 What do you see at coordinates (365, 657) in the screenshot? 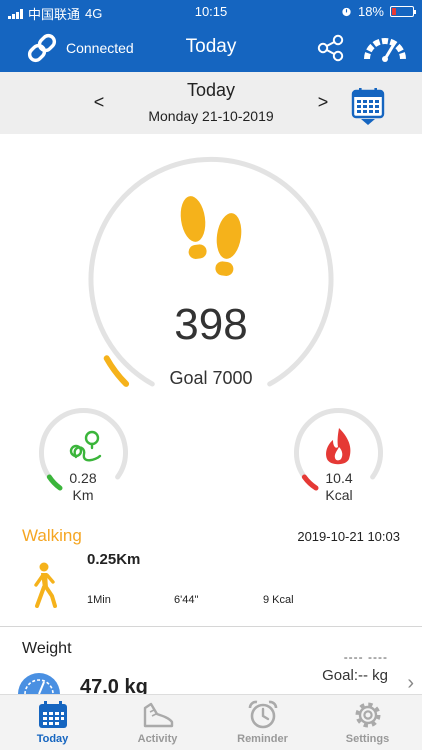
I see `weight-dashes: ---- ----` at bounding box center [365, 657].